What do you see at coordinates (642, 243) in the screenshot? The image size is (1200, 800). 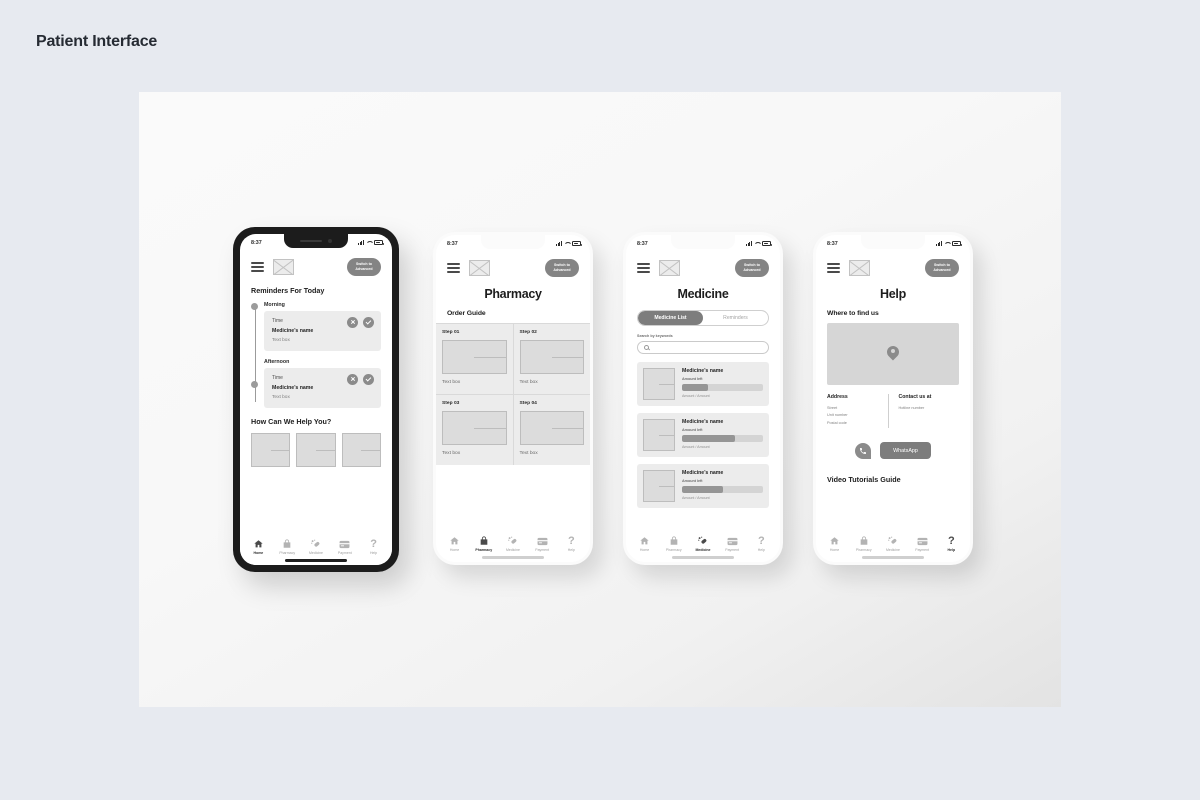 I see `status-time: 8:37` at bounding box center [642, 243].